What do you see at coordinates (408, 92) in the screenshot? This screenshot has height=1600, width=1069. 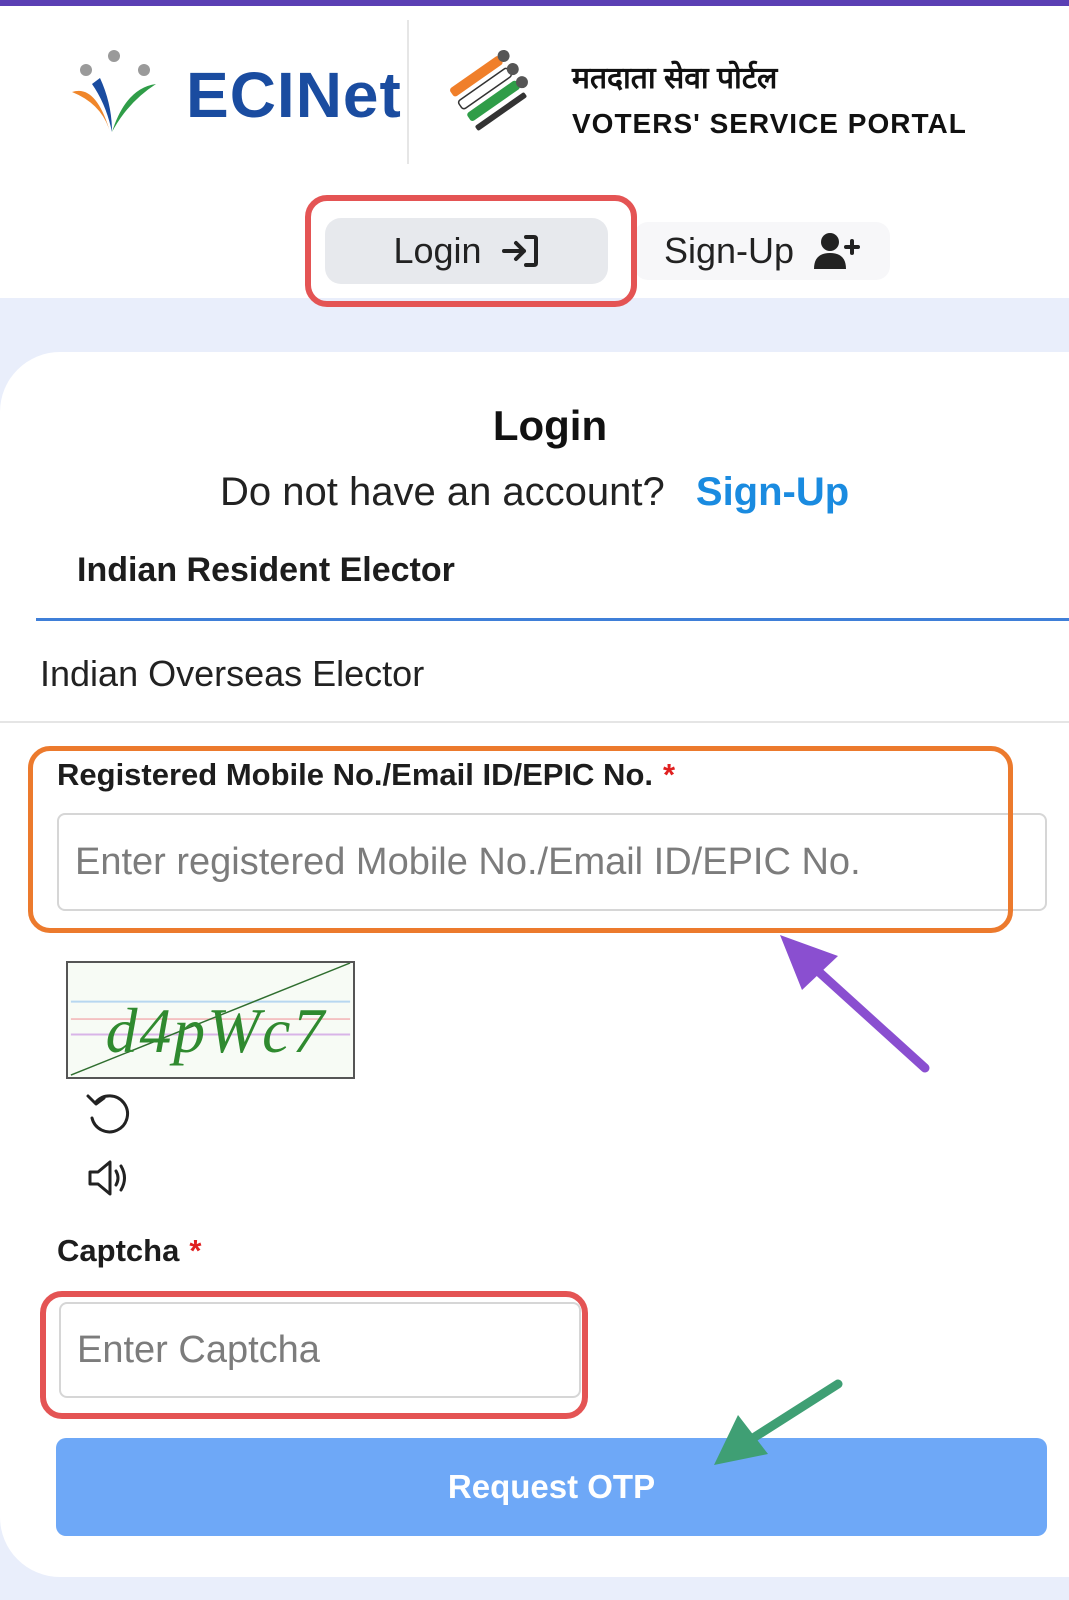 I see `header-divider` at bounding box center [408, 92].